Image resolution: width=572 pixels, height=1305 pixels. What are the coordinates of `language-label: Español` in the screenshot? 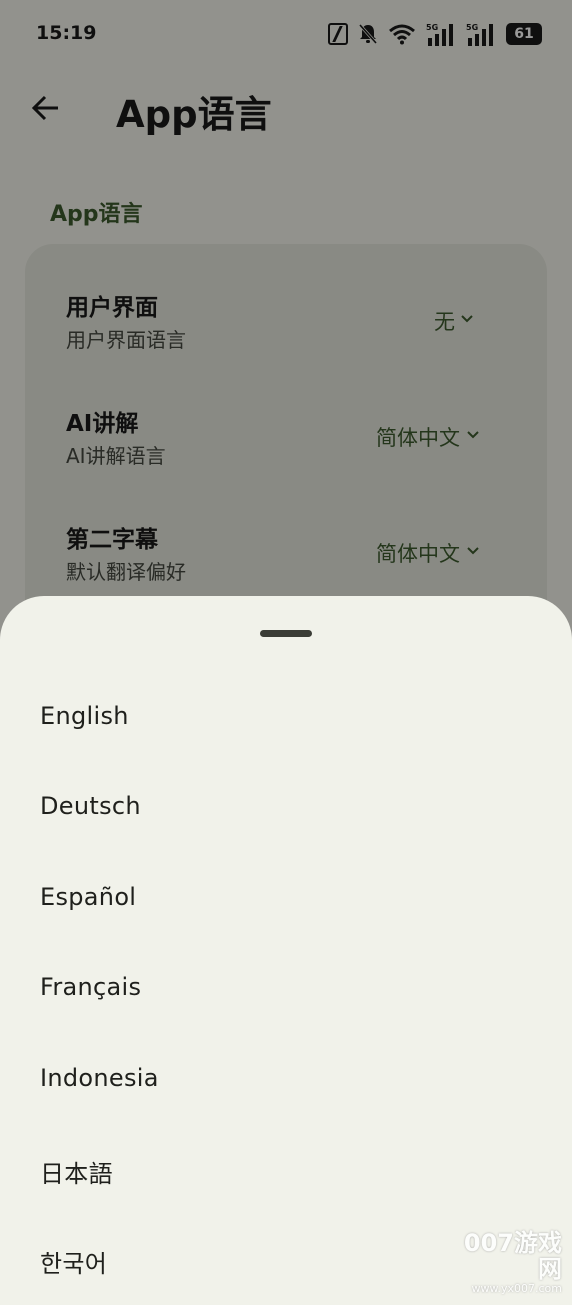 It's located at (88, 896).